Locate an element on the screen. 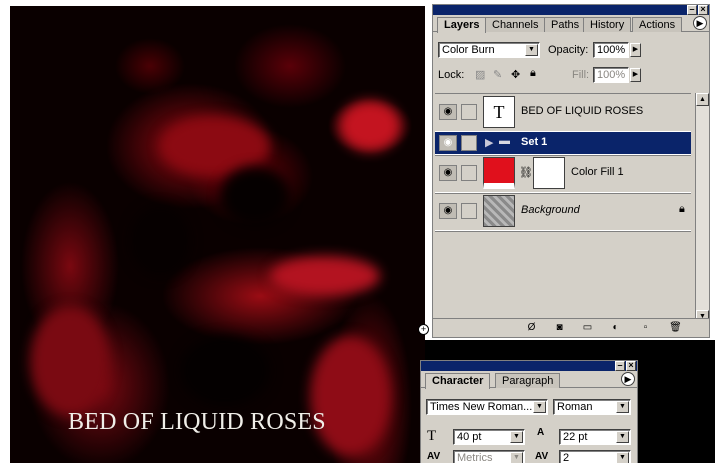 This screenshot has width=715, height=463. kerning-select: Metrics ▼ is located at coordinates (489, 456).